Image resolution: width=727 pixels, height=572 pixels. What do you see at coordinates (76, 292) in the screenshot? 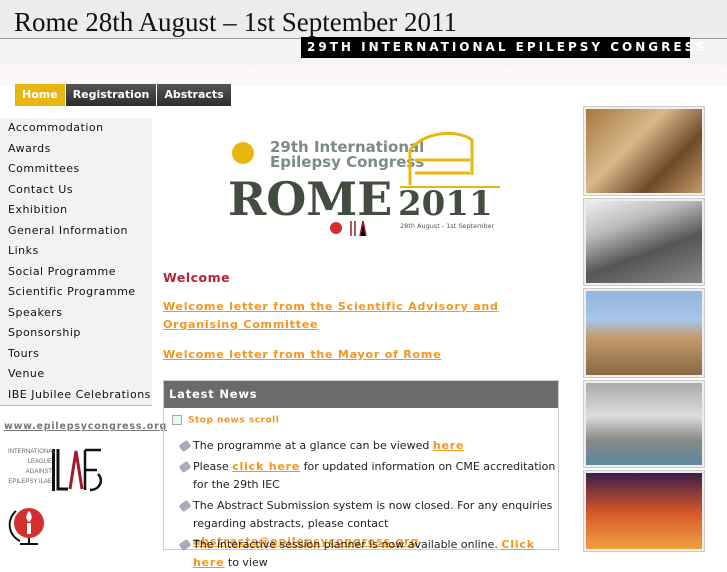
I see `sidebar-item-scientific-programme: Scientific Programme` at bounding box center [76, 292].